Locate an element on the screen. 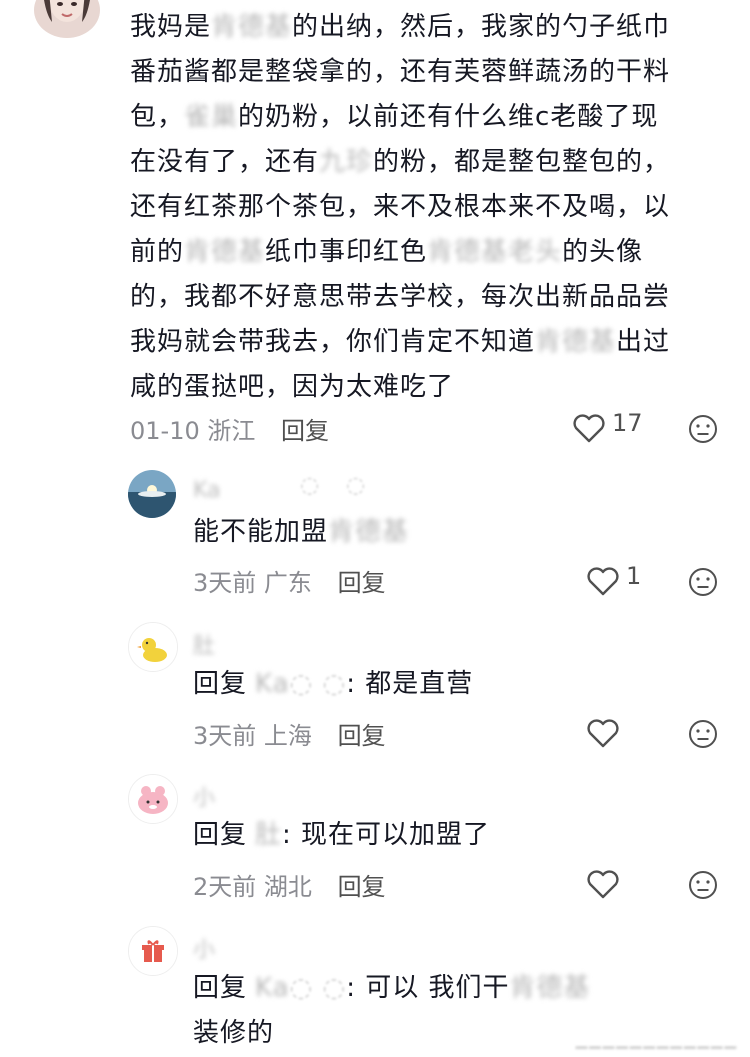 This screenshot has height=1057, width=750. comment-location: 浙江 is located at coordinates (231, 431).